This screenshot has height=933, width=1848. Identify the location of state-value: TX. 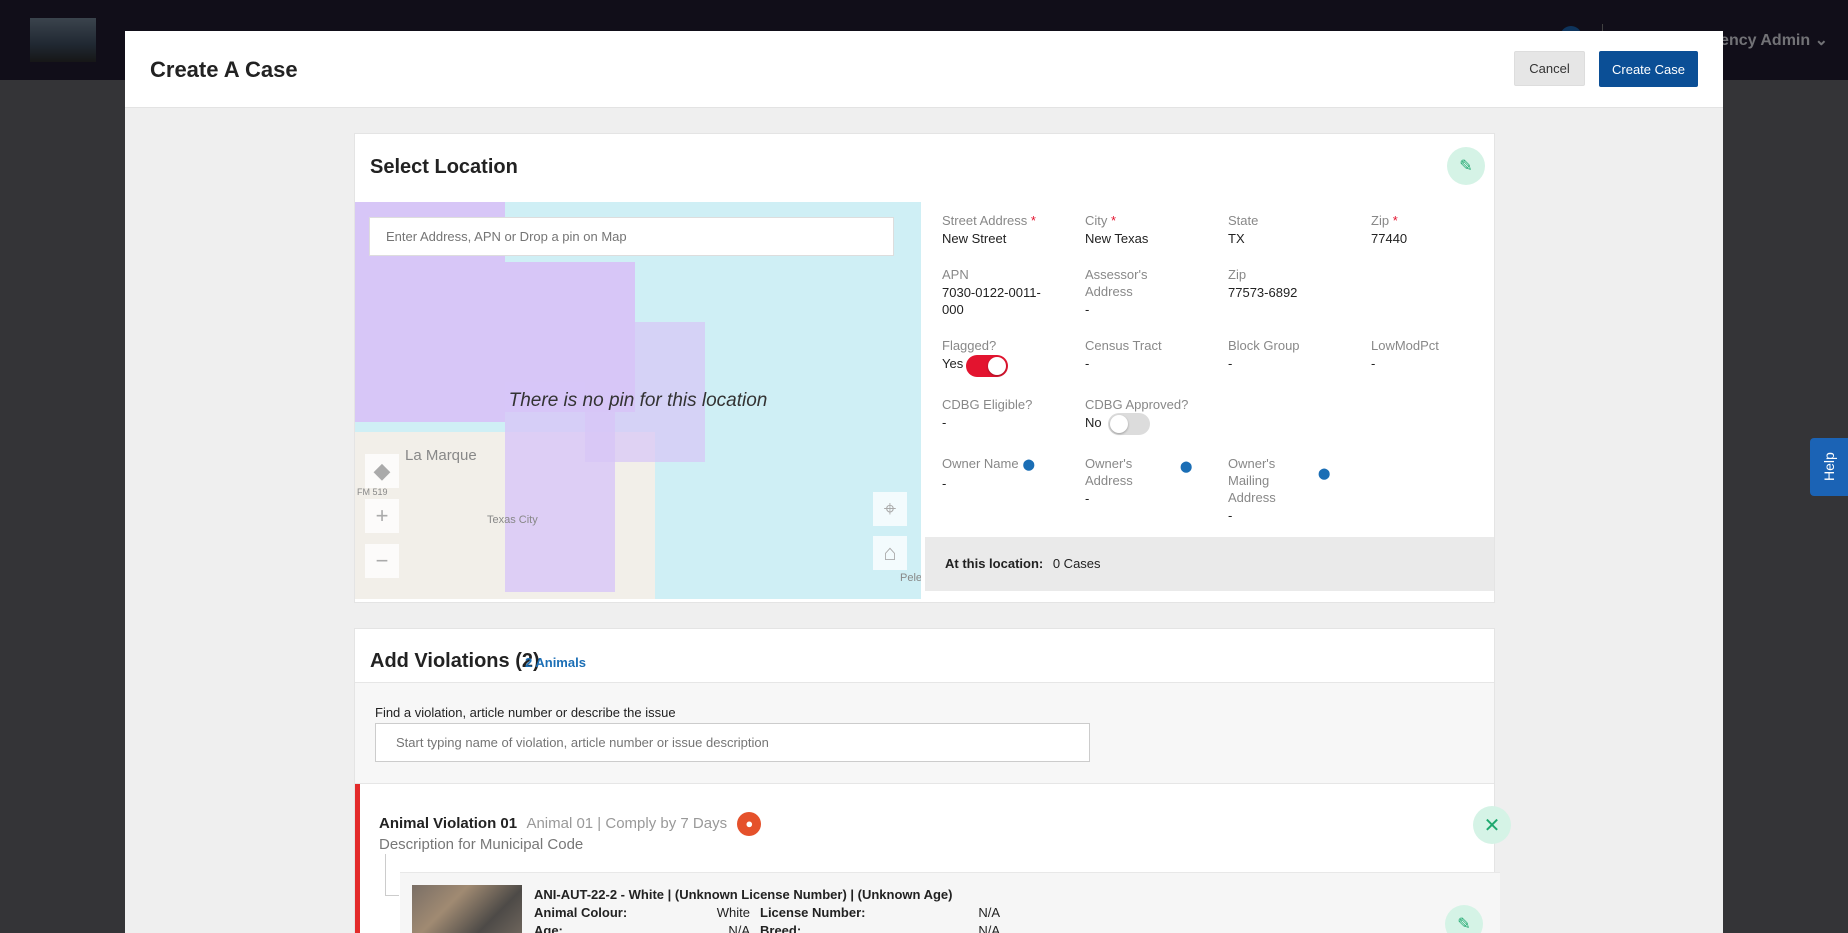
(1236, 238).